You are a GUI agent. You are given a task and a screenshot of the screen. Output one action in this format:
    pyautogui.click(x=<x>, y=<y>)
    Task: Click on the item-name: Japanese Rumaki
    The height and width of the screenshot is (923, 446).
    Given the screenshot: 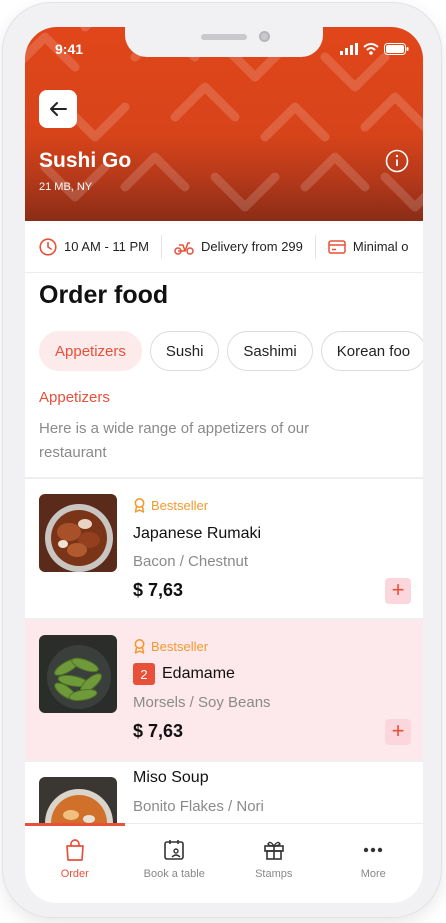 What is the action you would take?
    pyautogui.click(x=197, y=534)
    